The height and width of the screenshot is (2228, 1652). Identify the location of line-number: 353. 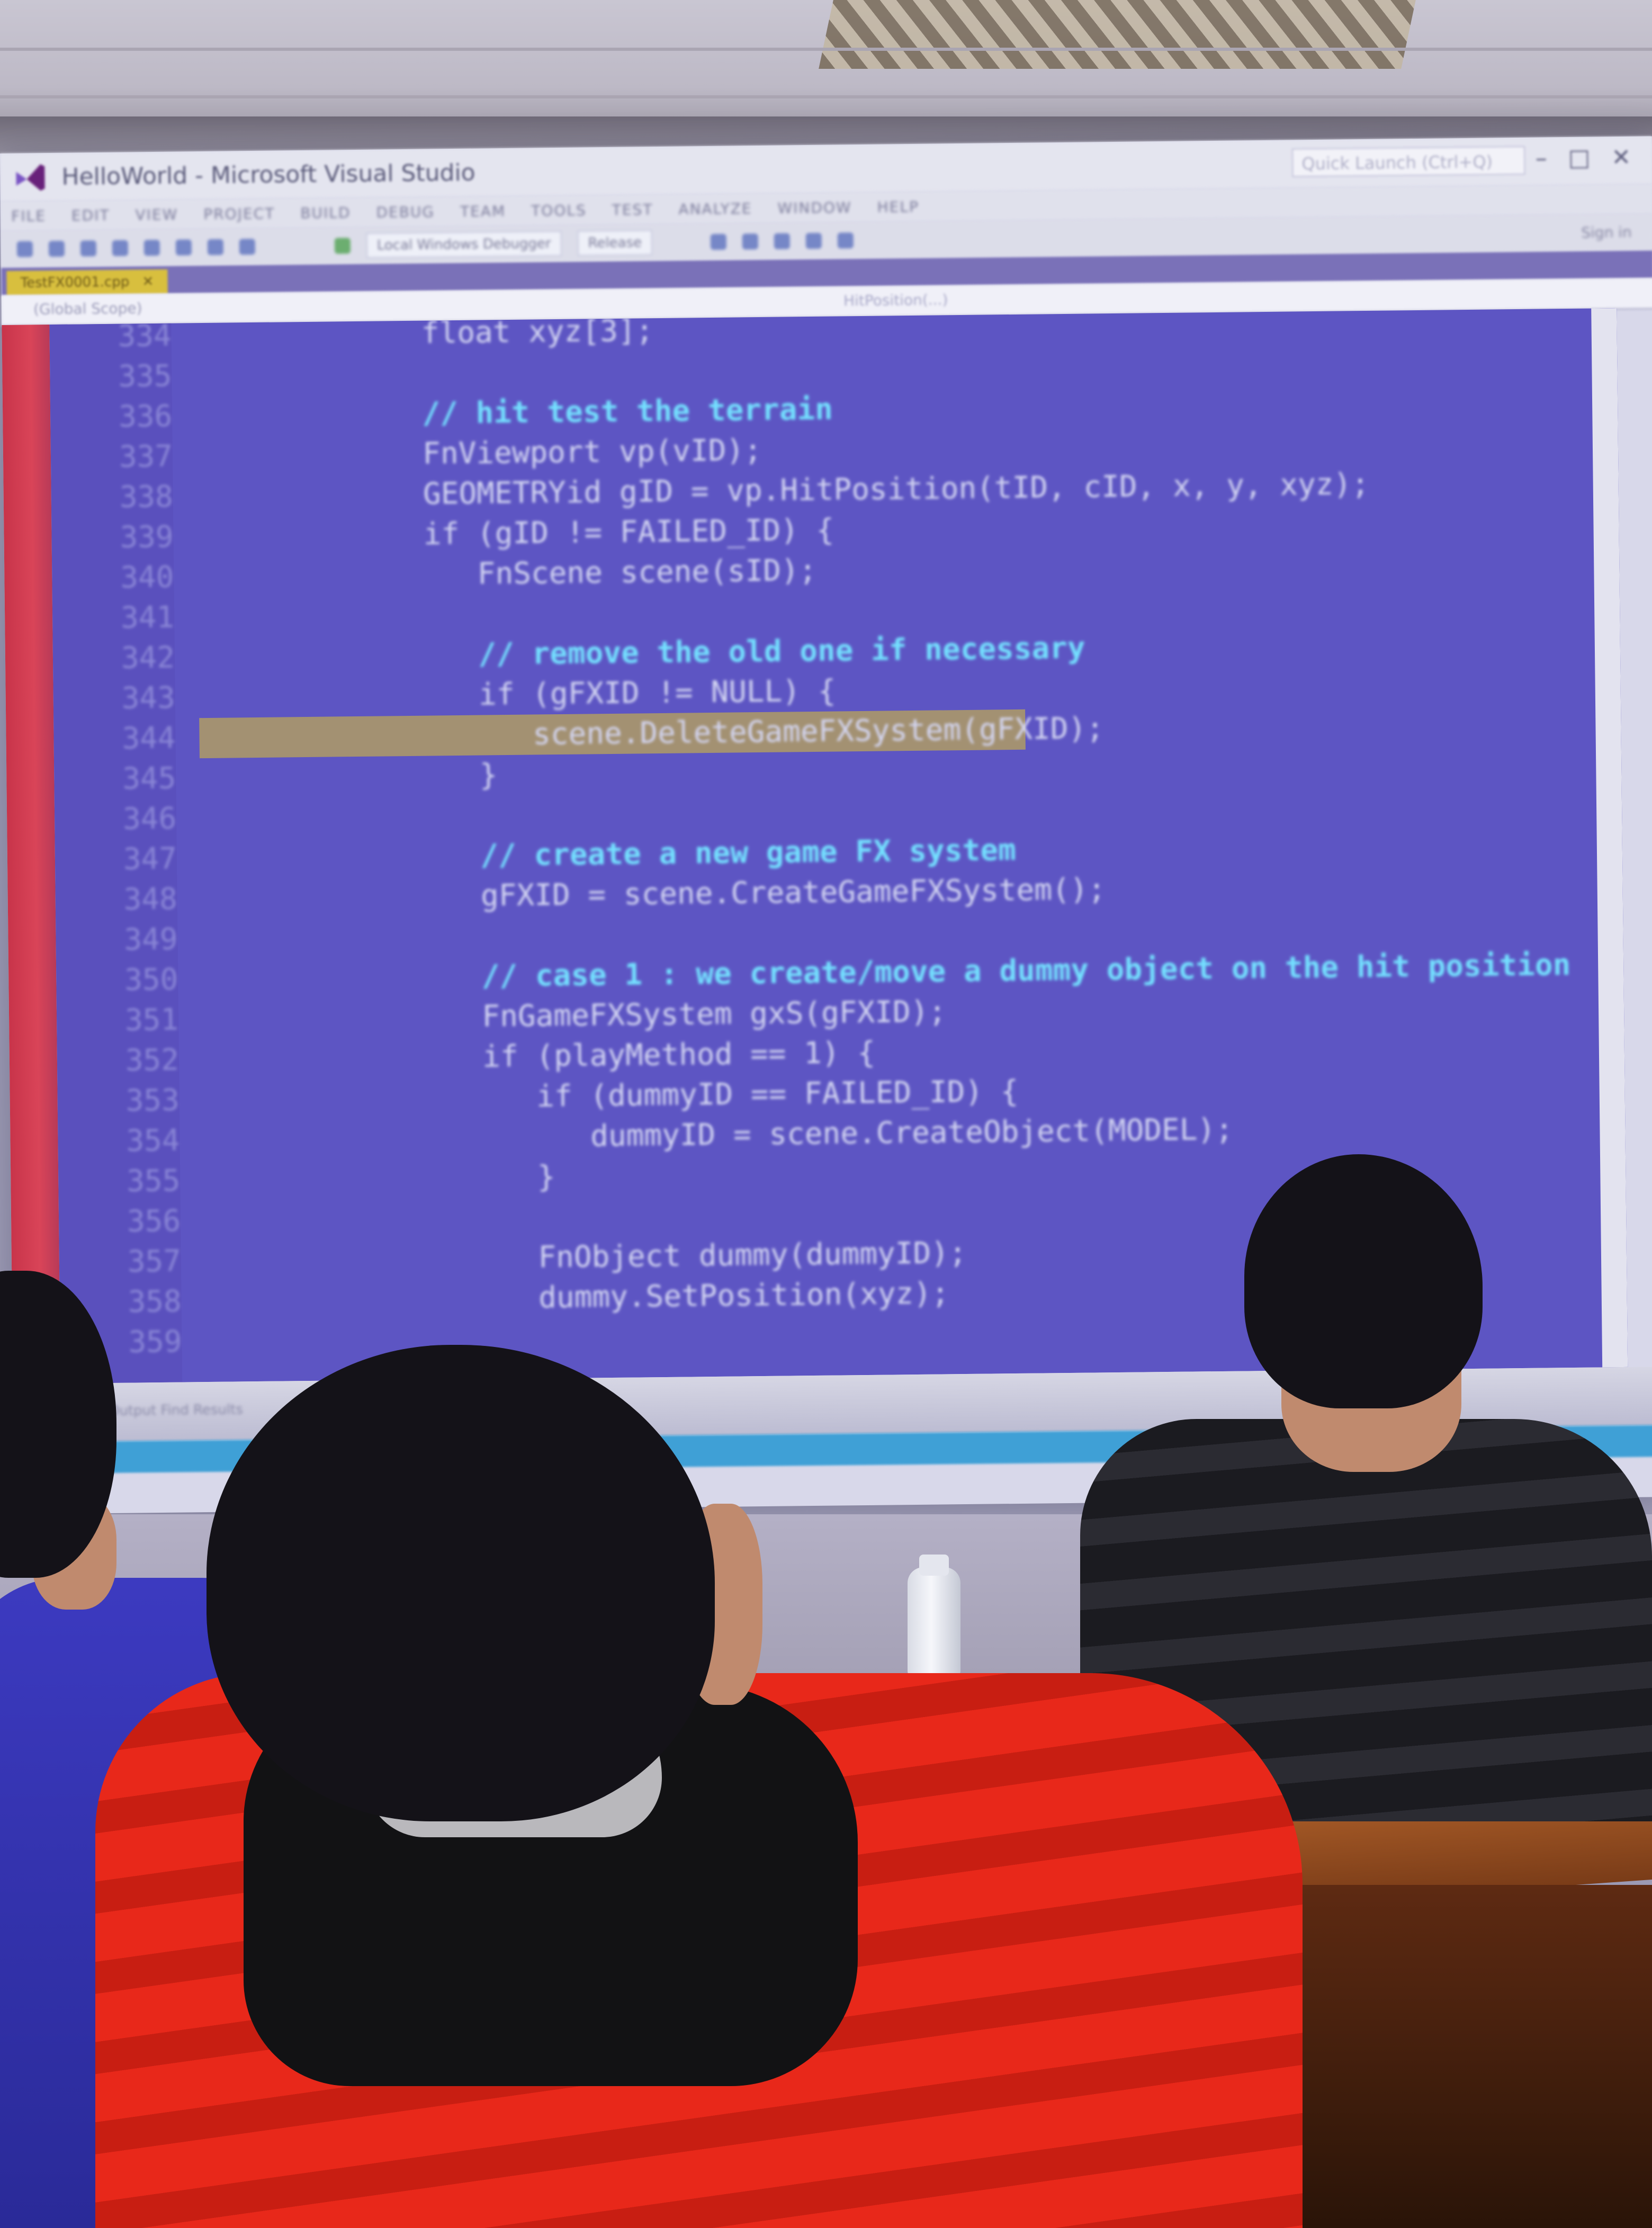
(152, 1100).